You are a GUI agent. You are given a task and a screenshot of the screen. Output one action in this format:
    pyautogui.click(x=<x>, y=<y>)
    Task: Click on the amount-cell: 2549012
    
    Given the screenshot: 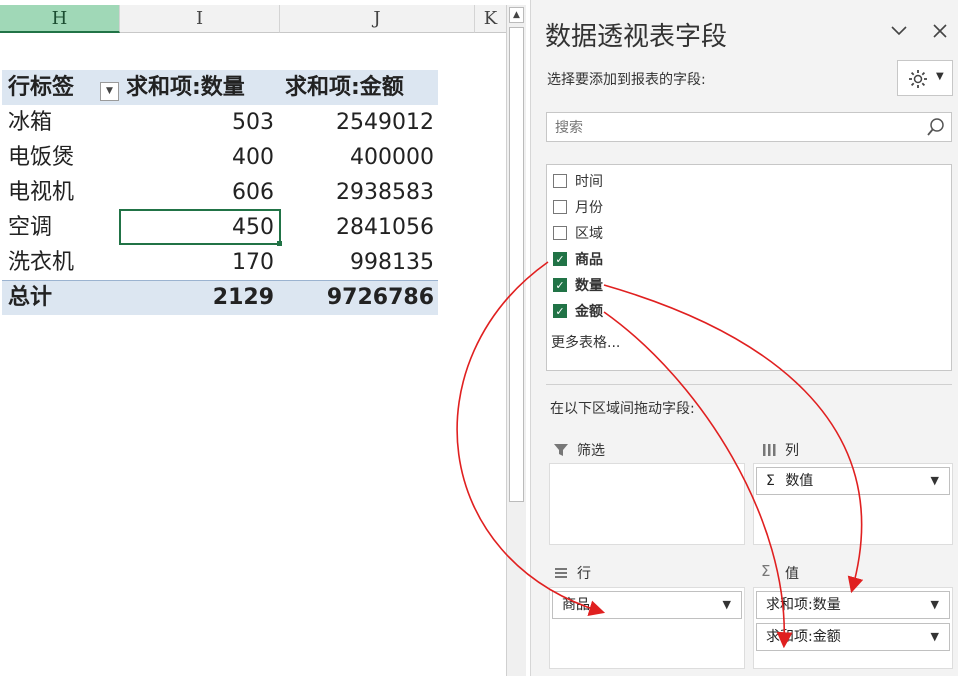 What is the action you would take?
    pyautogui.click(x=358, y=122)
    